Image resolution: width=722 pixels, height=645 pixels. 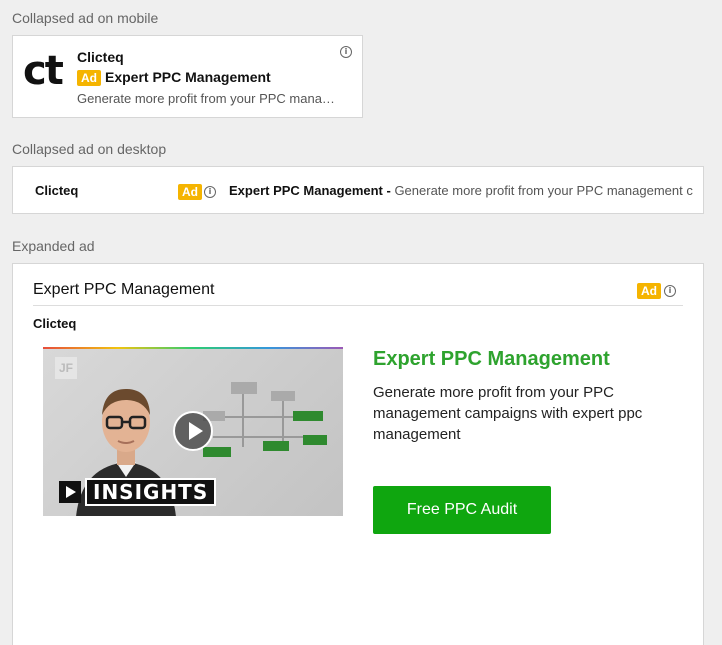 What do you see at coordinates (491, 359) in the screenshot?
I see `ad-title: Expert PPC Management` at bounding box center [491, 359].